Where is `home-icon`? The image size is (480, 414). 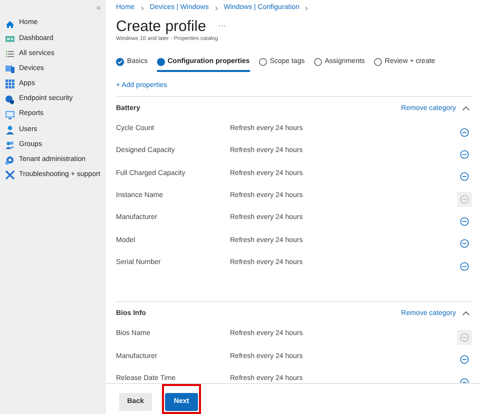
home-icon is located at coordinates (10, 23).